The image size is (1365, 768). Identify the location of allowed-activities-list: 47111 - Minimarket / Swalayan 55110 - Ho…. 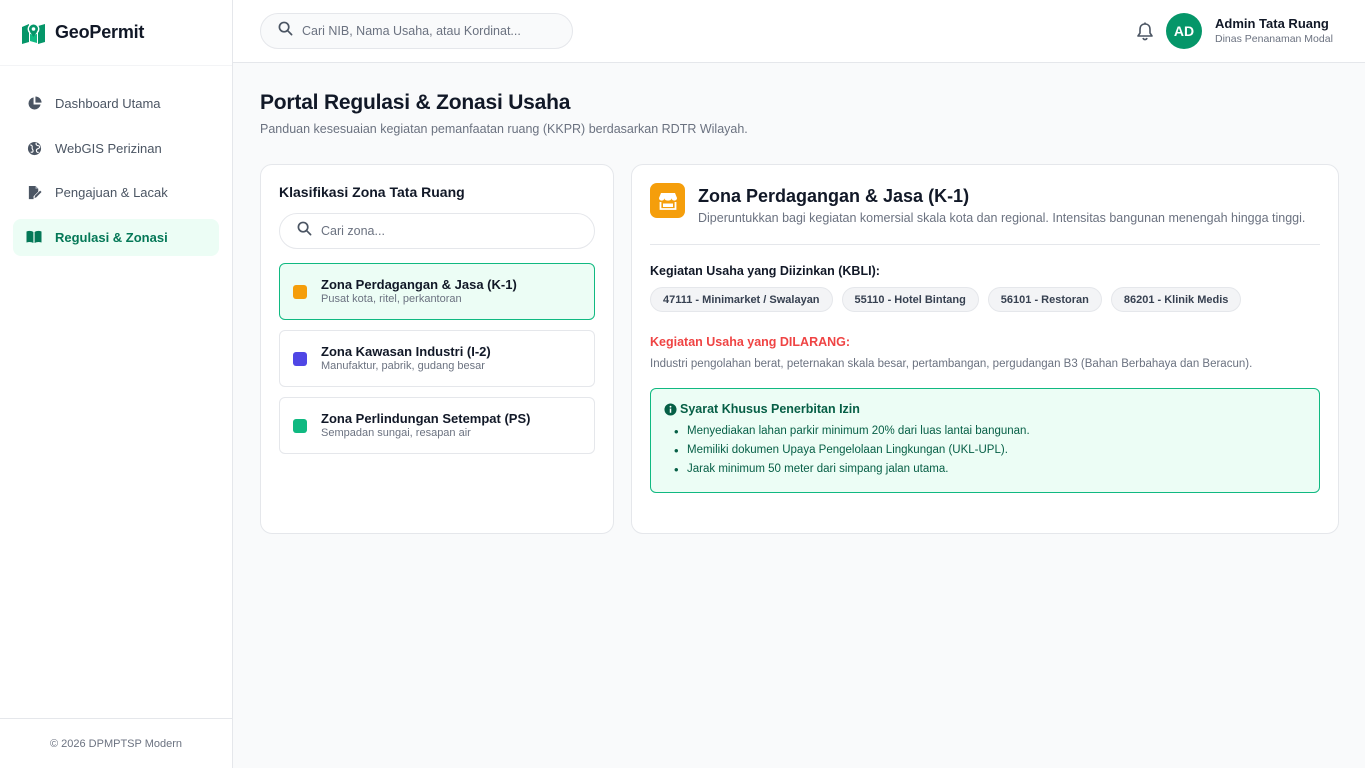
(985, 299).